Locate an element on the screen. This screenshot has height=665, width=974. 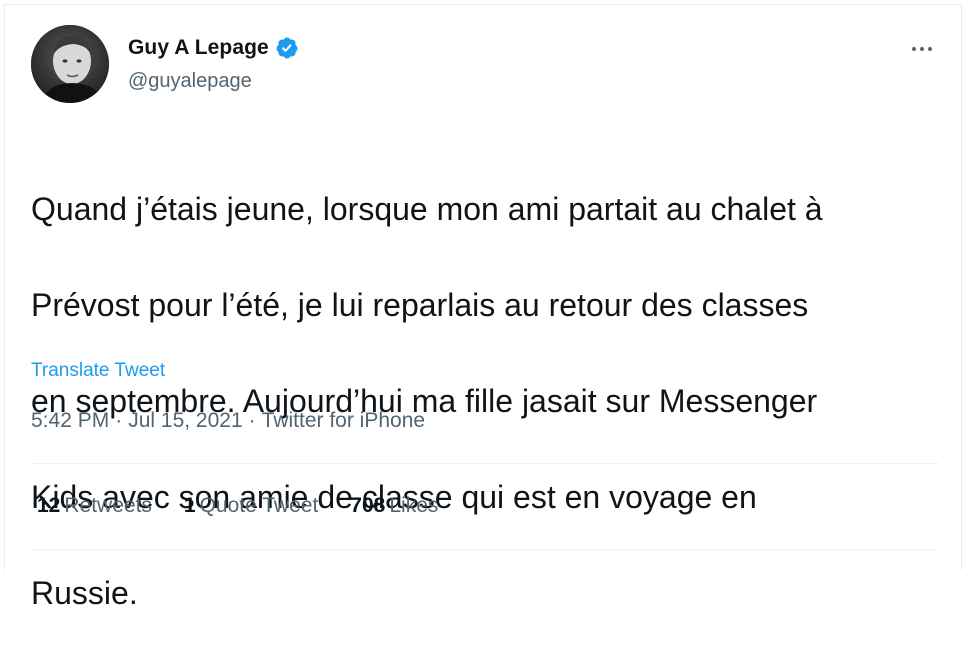
likes-stat: 708 Likes is located at coordinates (394, 506).